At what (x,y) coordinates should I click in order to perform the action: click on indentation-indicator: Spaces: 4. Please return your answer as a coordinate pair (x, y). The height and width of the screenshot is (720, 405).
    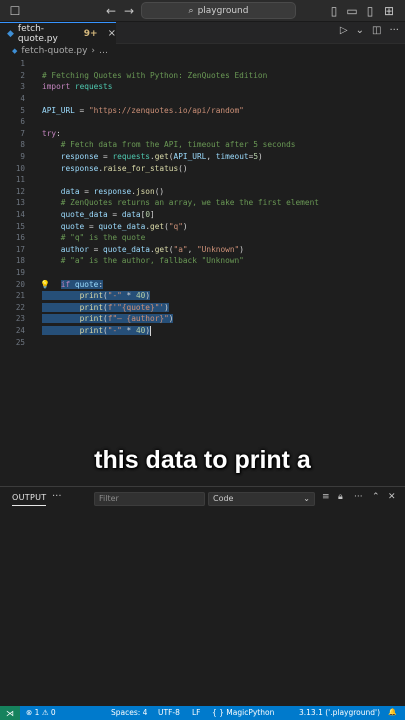
    Looking at the image, I should click on (129, 712).